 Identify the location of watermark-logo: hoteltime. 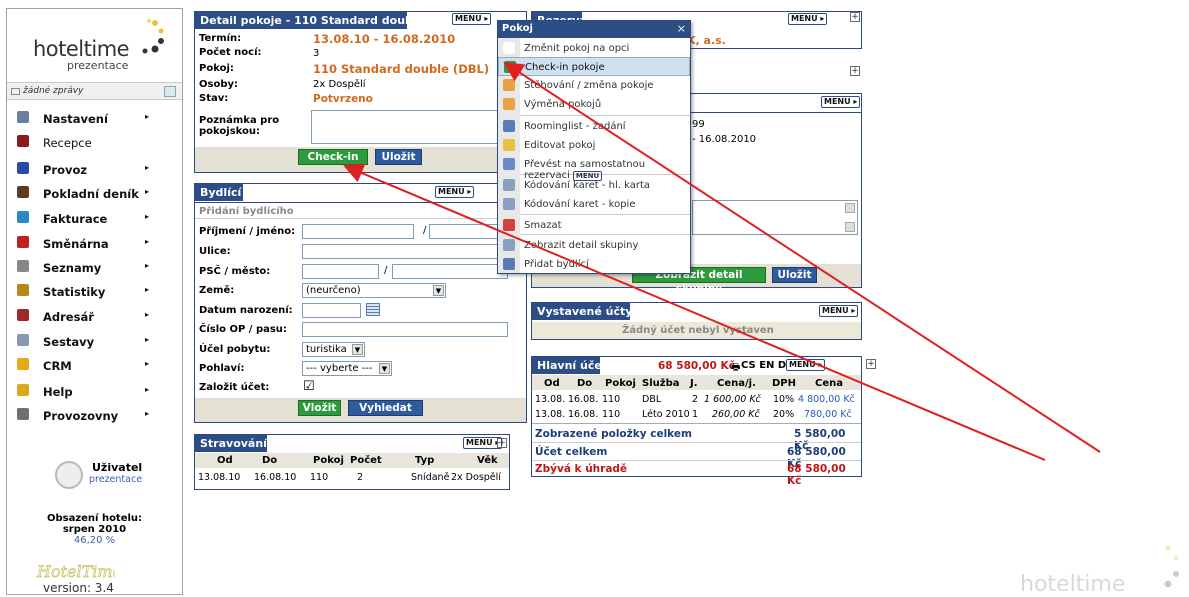
(1102, 568).